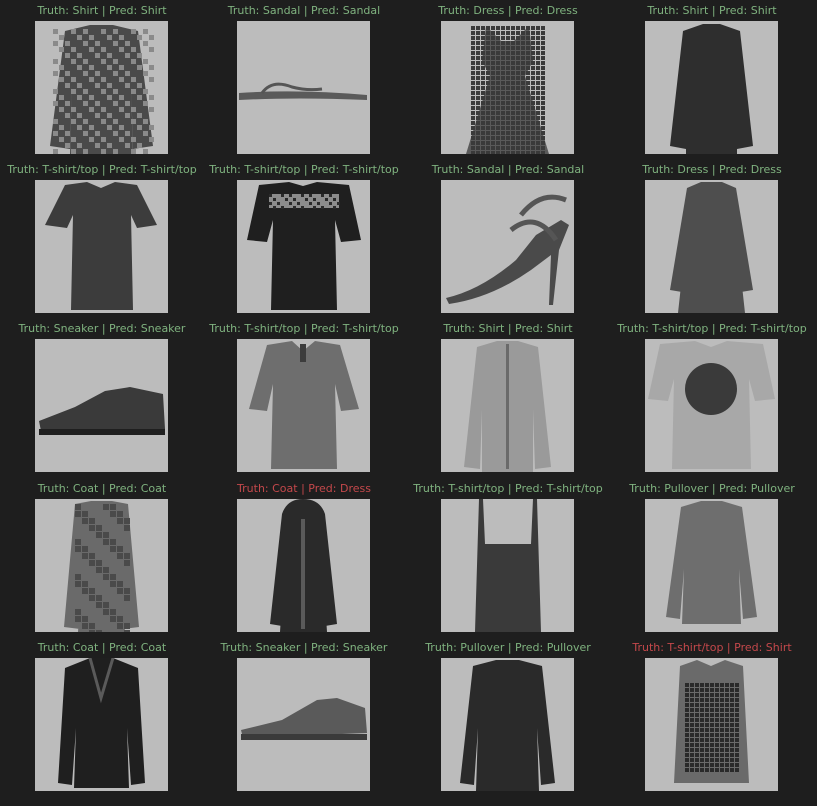  I want to click on graphic-tshirt-icon, so click(711, 405).